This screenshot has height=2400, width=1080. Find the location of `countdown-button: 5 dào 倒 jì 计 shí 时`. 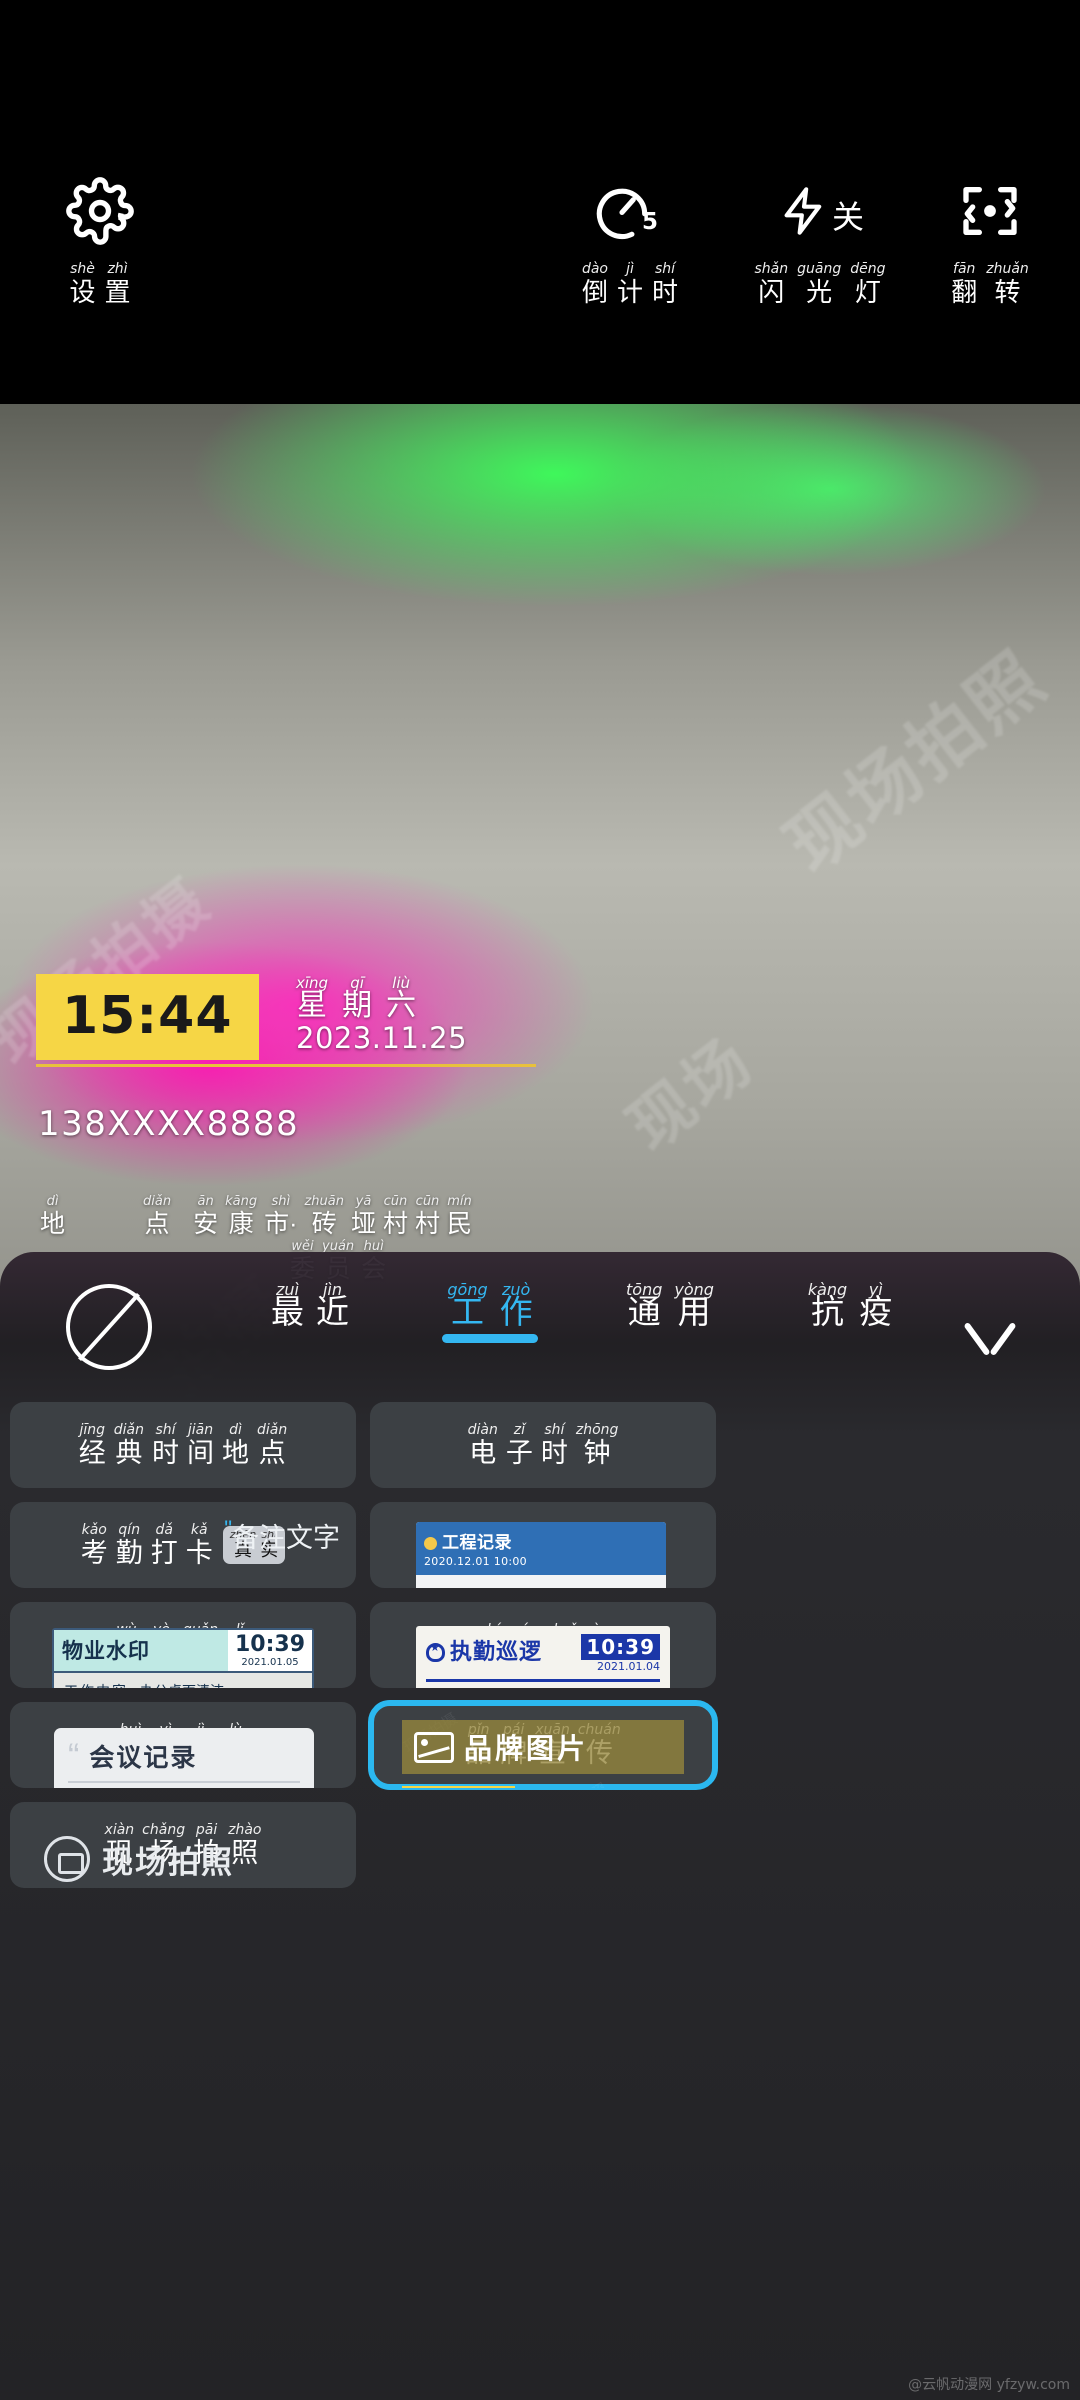

countdown-button: 5 dào 倒 jì 计 shí 时 is located at coordinates (630, 238).